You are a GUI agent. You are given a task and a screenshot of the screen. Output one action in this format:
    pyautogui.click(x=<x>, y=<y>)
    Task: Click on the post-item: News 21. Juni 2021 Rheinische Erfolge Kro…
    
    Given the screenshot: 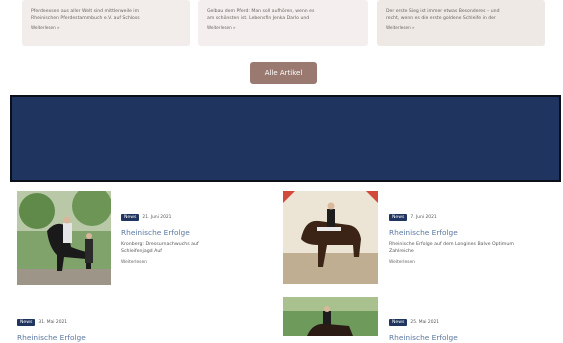 What is the action you would take?
    pyautogui.click(x=160, y=236)
    